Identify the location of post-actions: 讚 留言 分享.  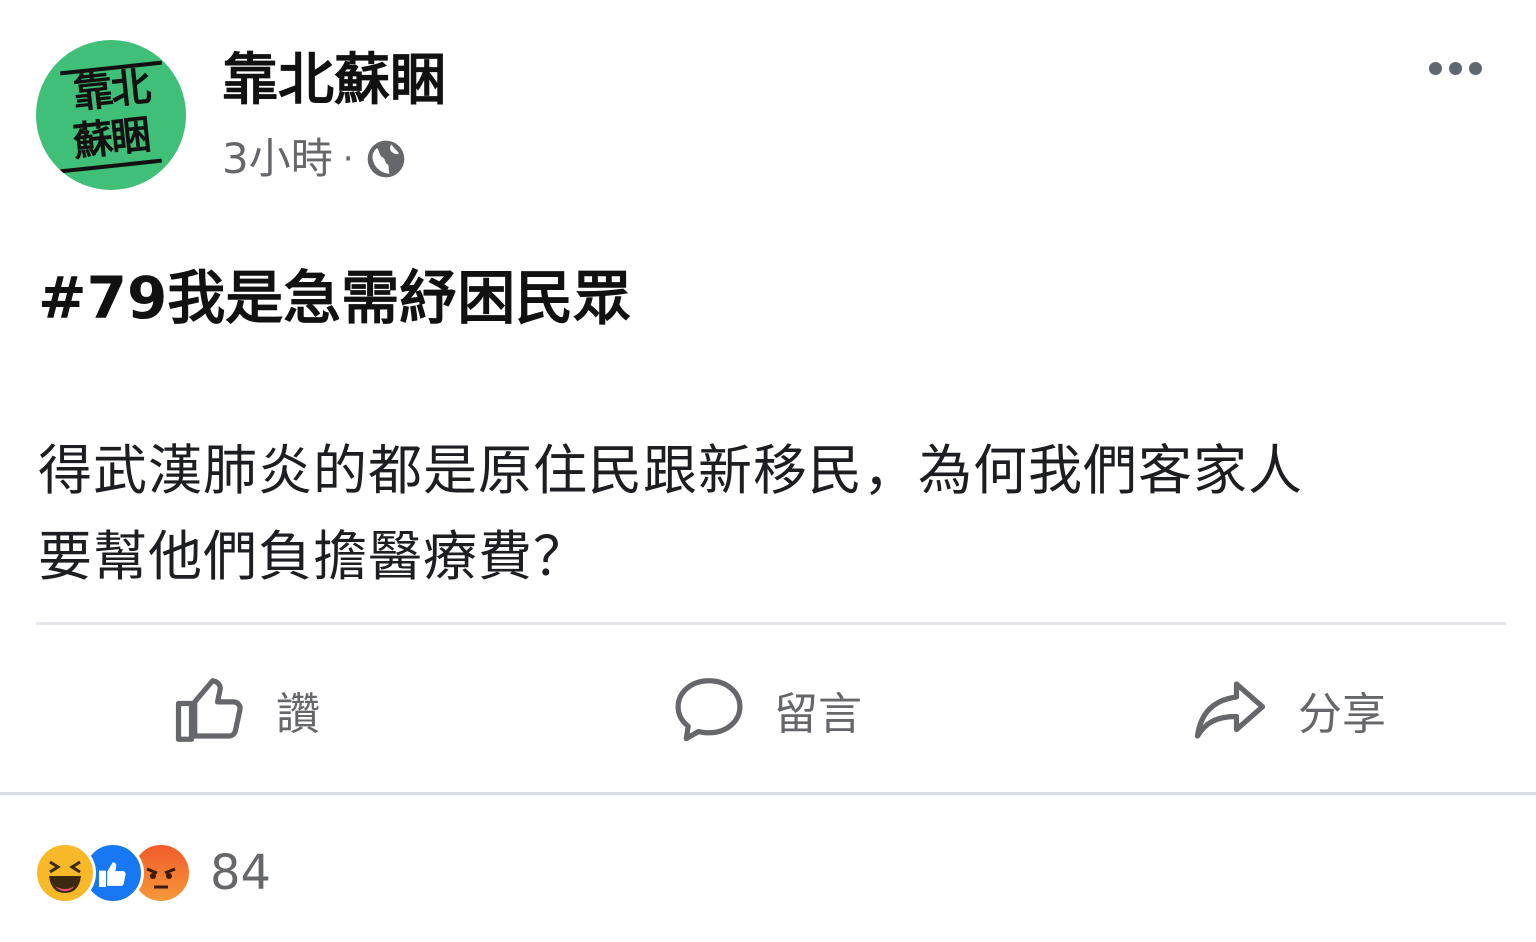
(768, 710).